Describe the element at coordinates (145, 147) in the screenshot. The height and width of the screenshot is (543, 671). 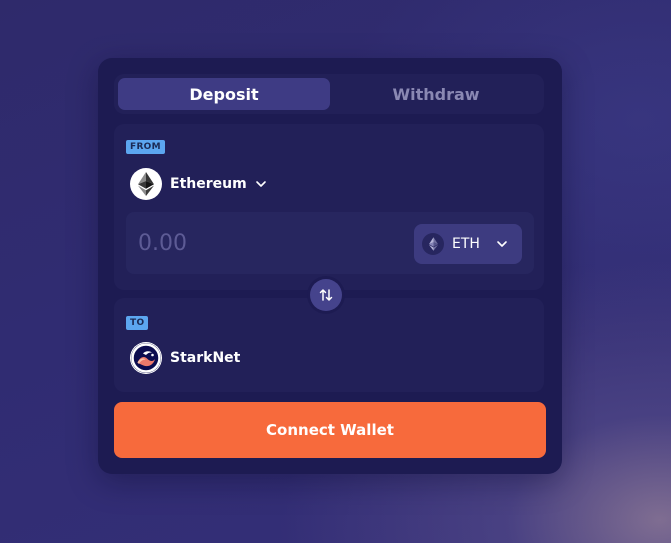
I see `from-badge: FROM` at that location.